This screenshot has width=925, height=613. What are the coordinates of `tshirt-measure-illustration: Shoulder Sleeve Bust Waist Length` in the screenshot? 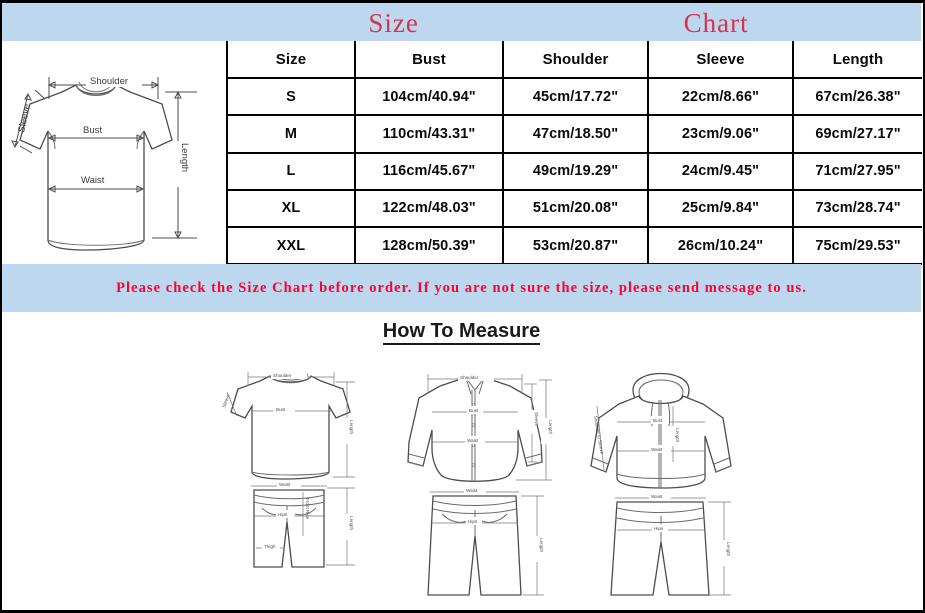 It's located at (114, 152).